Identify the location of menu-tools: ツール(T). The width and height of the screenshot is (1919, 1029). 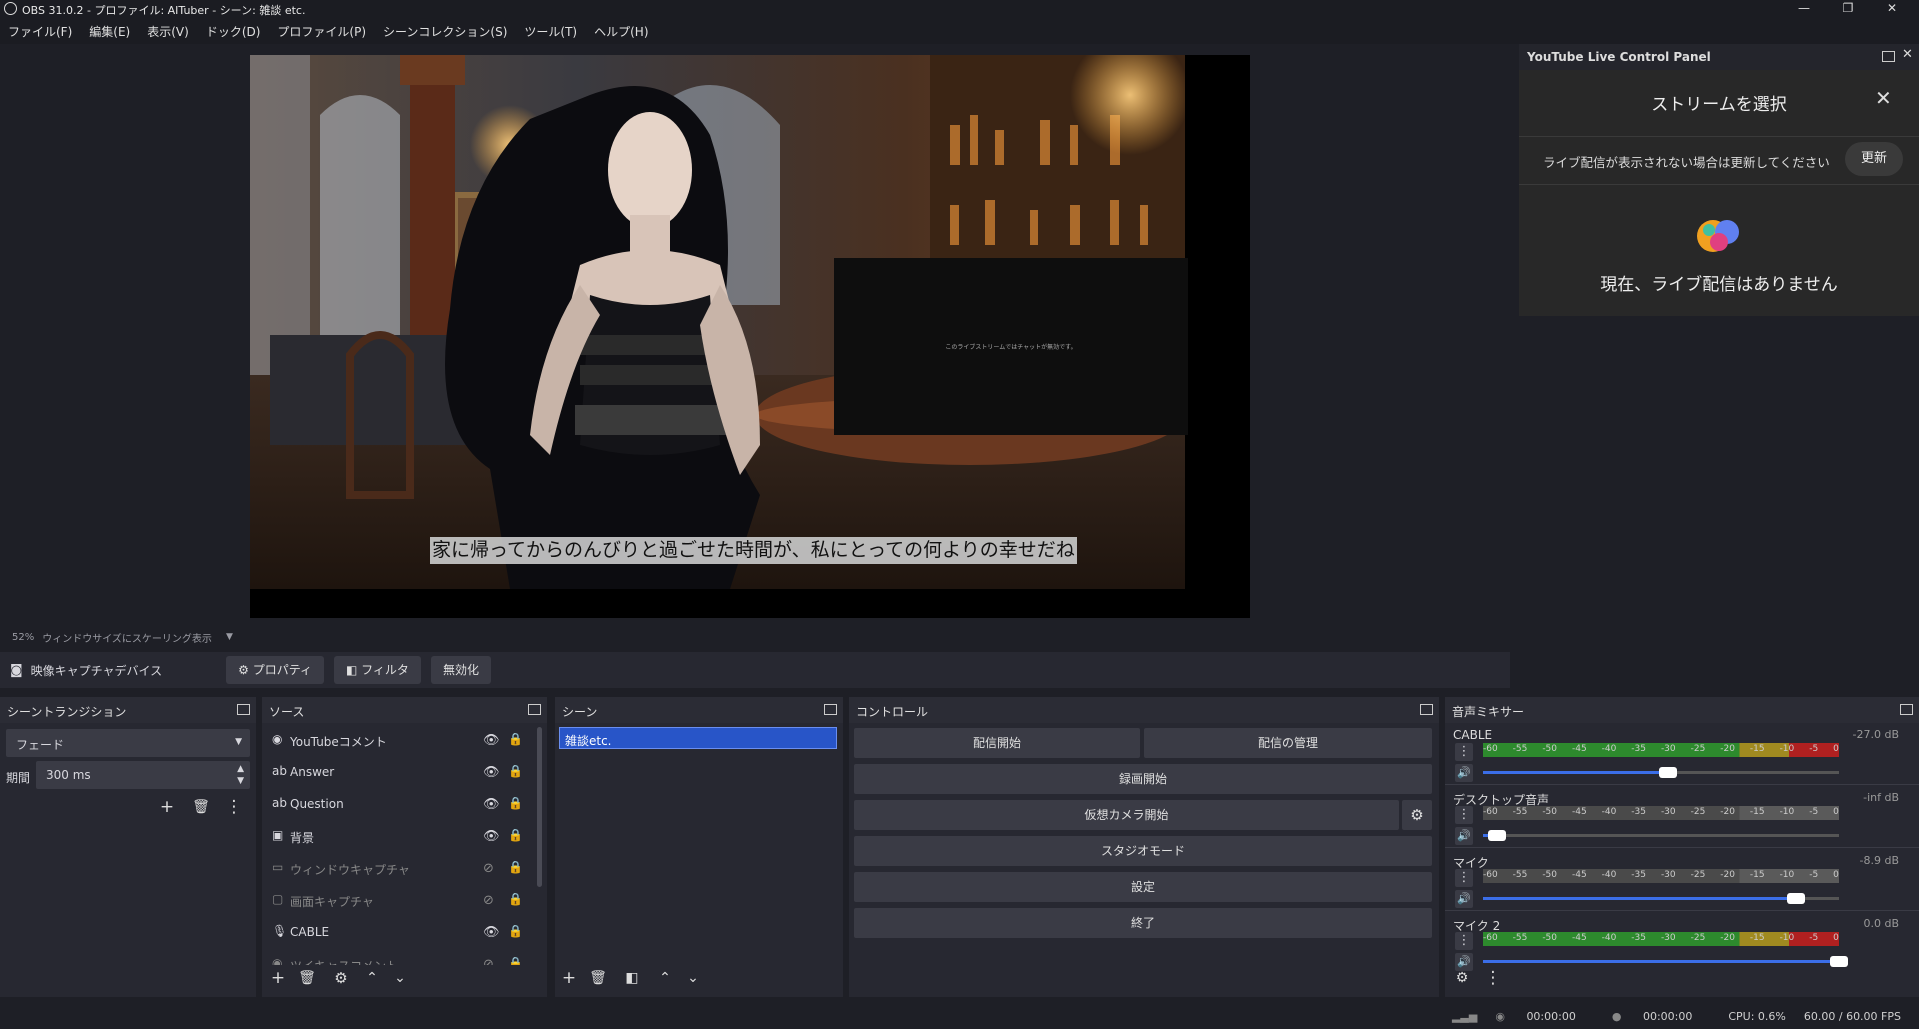
(550, 31).